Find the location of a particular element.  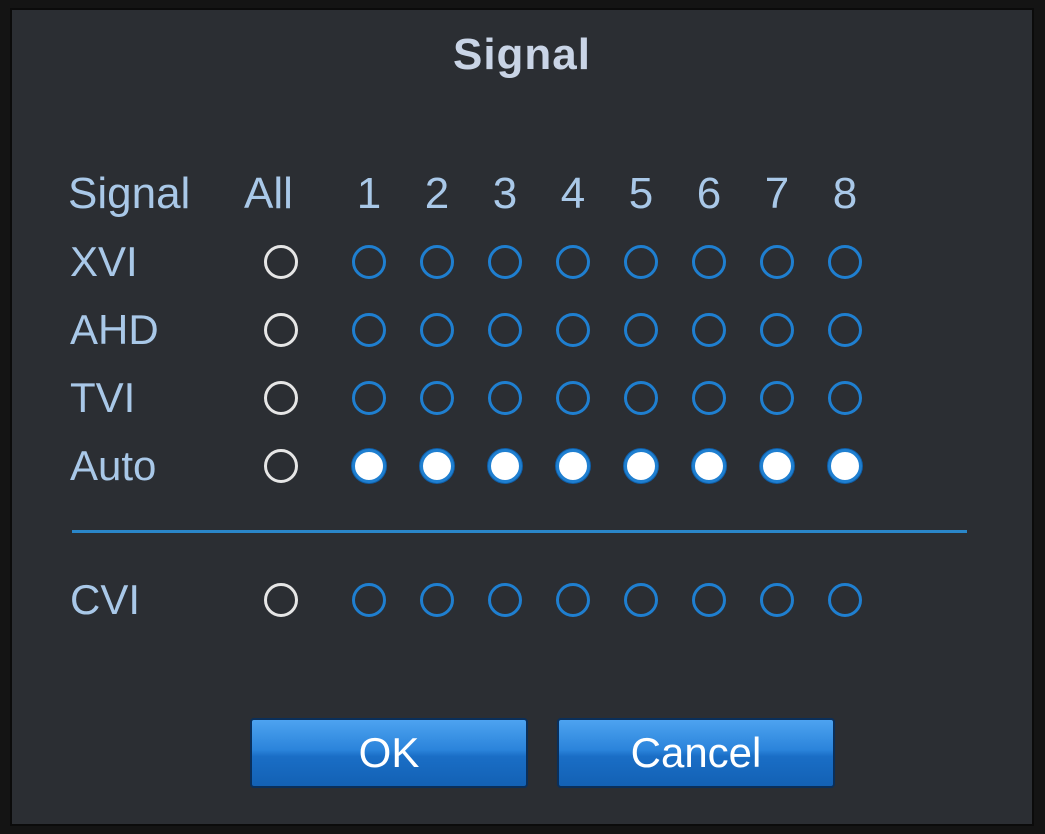

radio-tvi-ch7 is located at coordinates (777, 398).